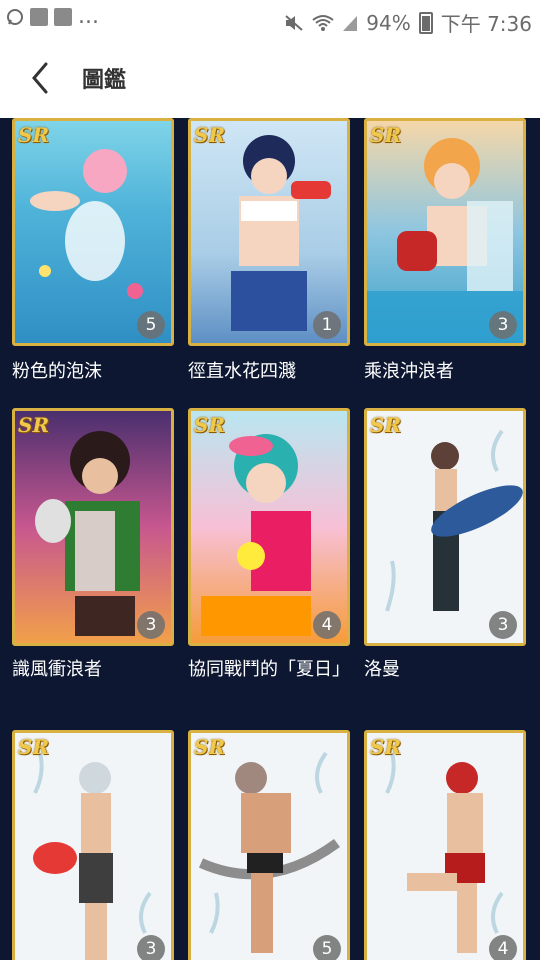 Image resolution: width=540 pixels, height=960 pixels. Describe the element at coordinates (294, 22) in the screenshot. I see `mute-icon` at that location.